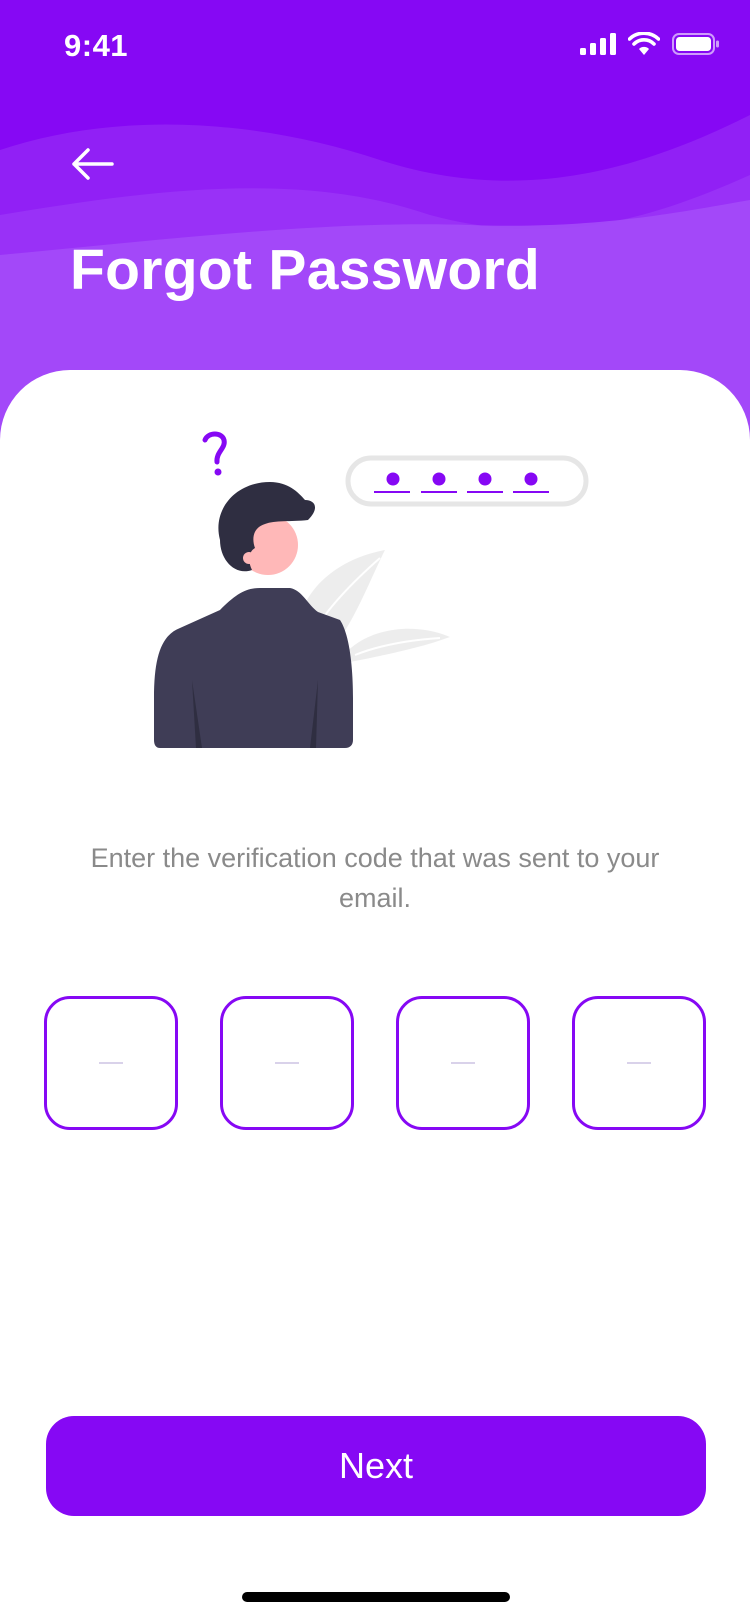 The height and width of the screenshot is (1624, 750). What do you see at coordinates (695, 44) in the screenshot?
I see `battery-icon` at bounding box center [695, 44].